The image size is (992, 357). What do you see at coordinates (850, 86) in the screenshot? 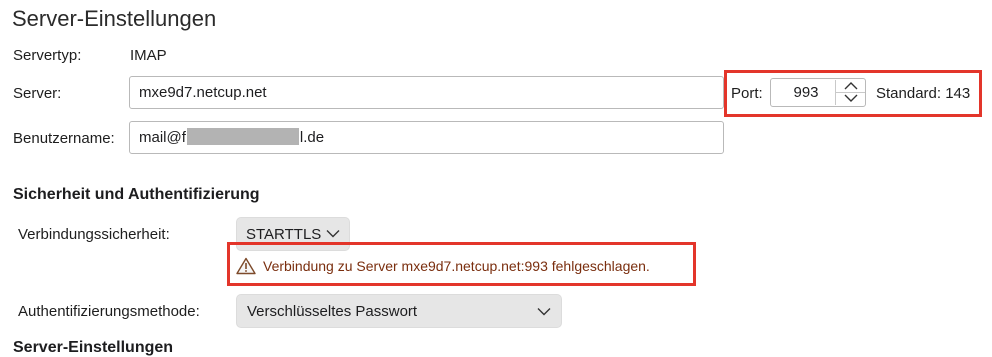
I see `chevron-up-icon` at bounding box center [850, 86].